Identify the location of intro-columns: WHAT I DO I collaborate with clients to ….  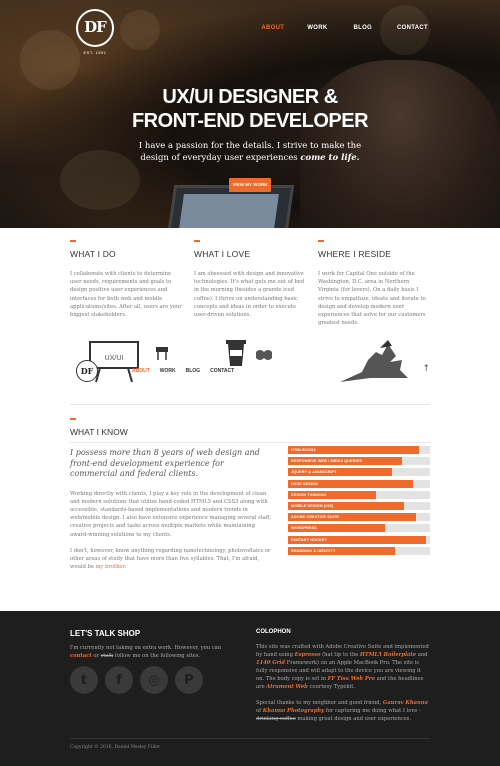
(250, 283).